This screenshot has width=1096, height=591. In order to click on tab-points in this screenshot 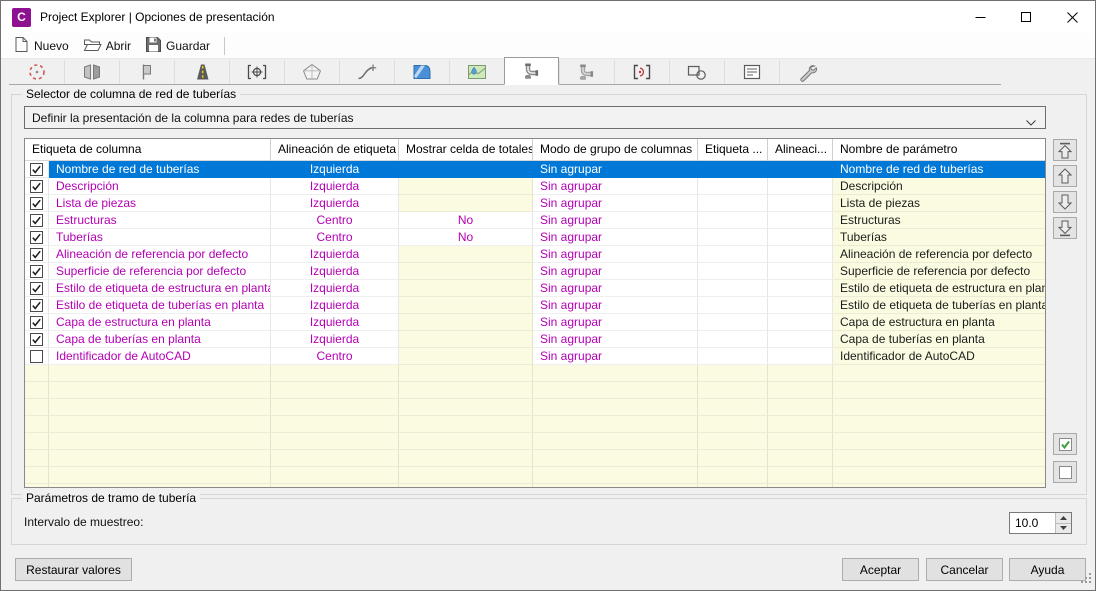, I will do `click(36, 72)`.